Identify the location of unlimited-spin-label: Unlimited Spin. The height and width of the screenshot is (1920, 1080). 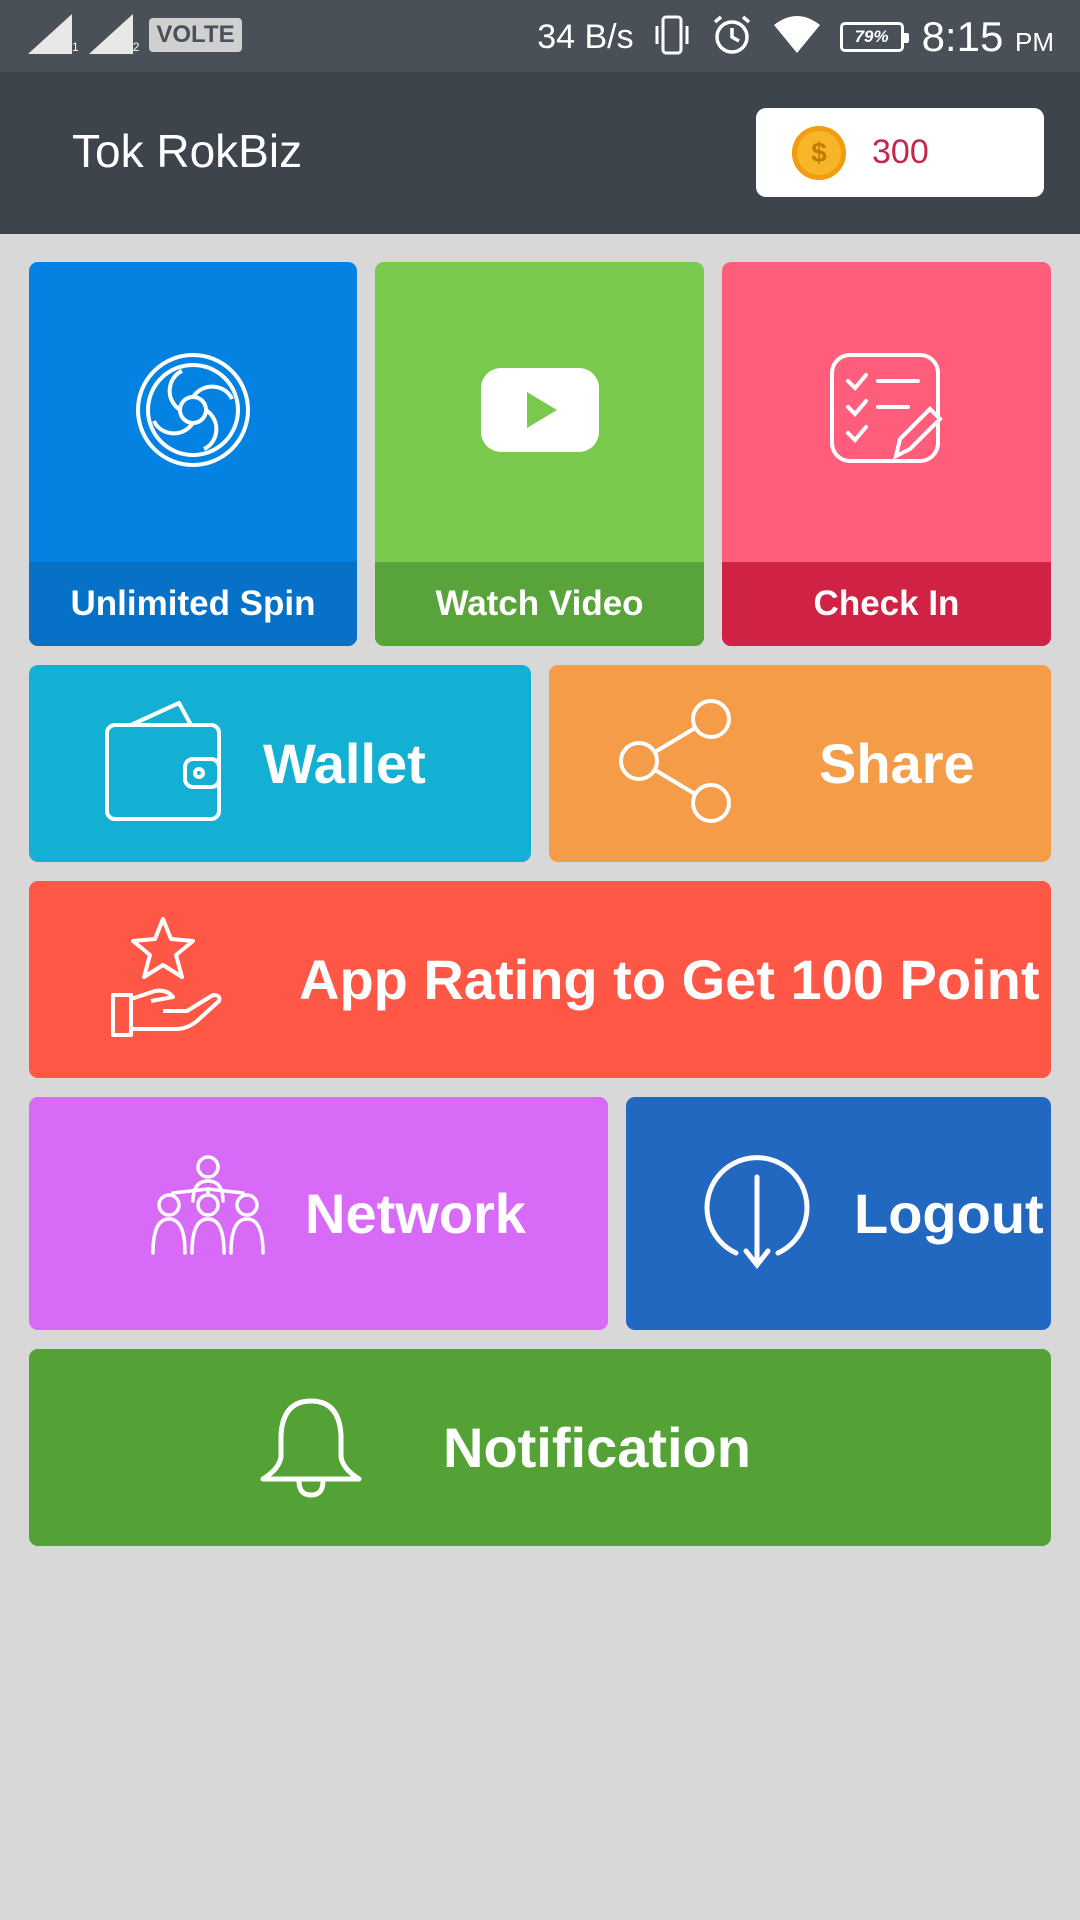
(193, 604).